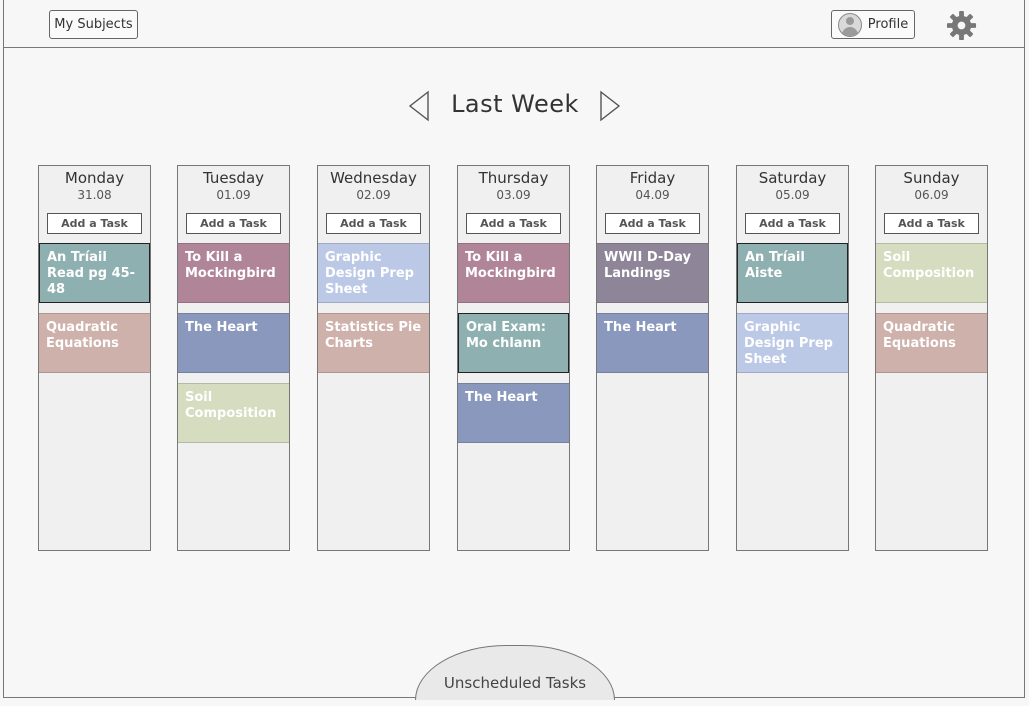 The width and height of the screenshot is (1029, 706). I want to click on day-name: Saturday, so click(792, 178).